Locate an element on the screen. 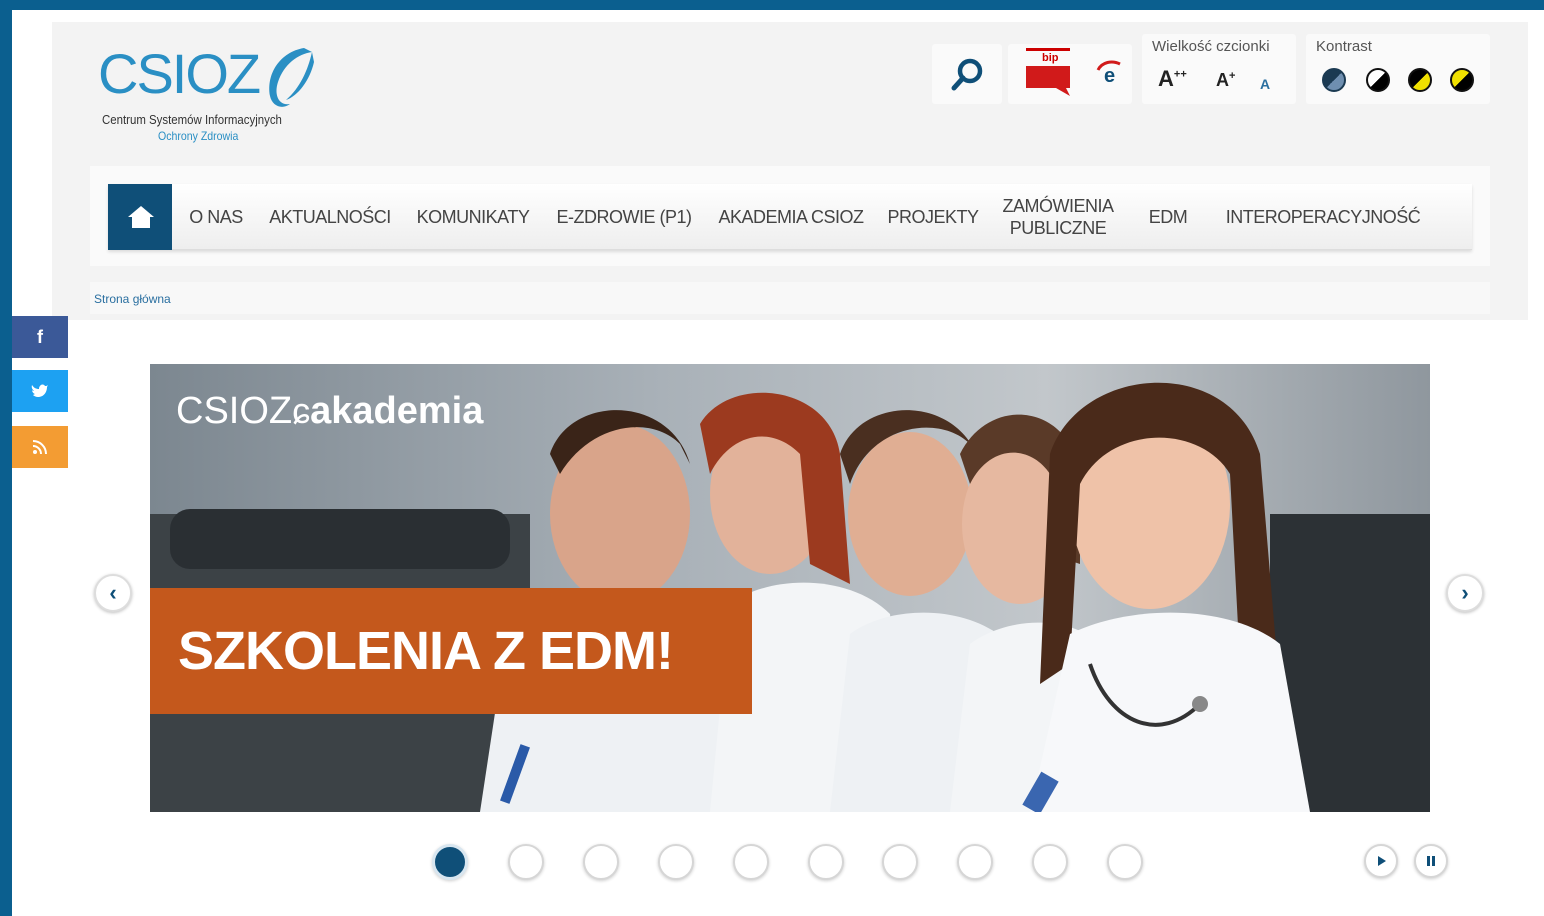 This screenshot has height=916, width=1544. font-large-sup: ++ is located at coordinates (1180, 74).